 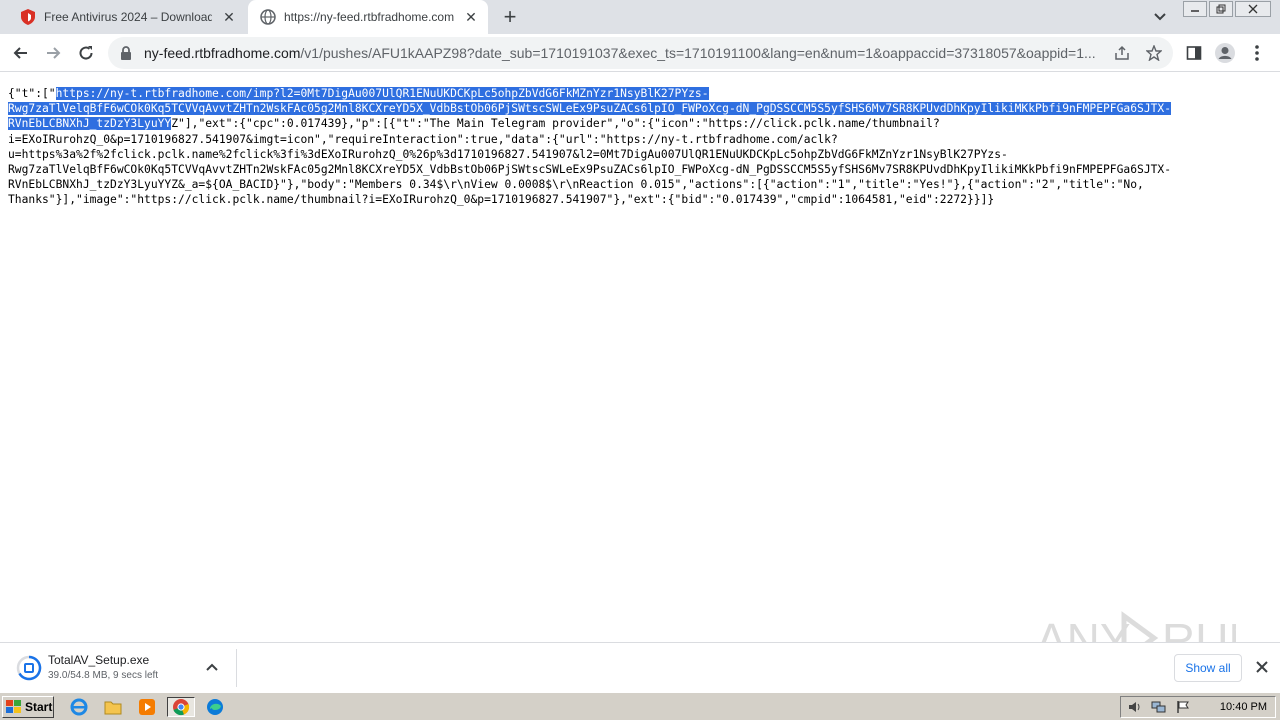 What do you see at coordinates (1194, 53) in the screenshot?
I see `side-panel-icon` at bounding box center [1194, 53].